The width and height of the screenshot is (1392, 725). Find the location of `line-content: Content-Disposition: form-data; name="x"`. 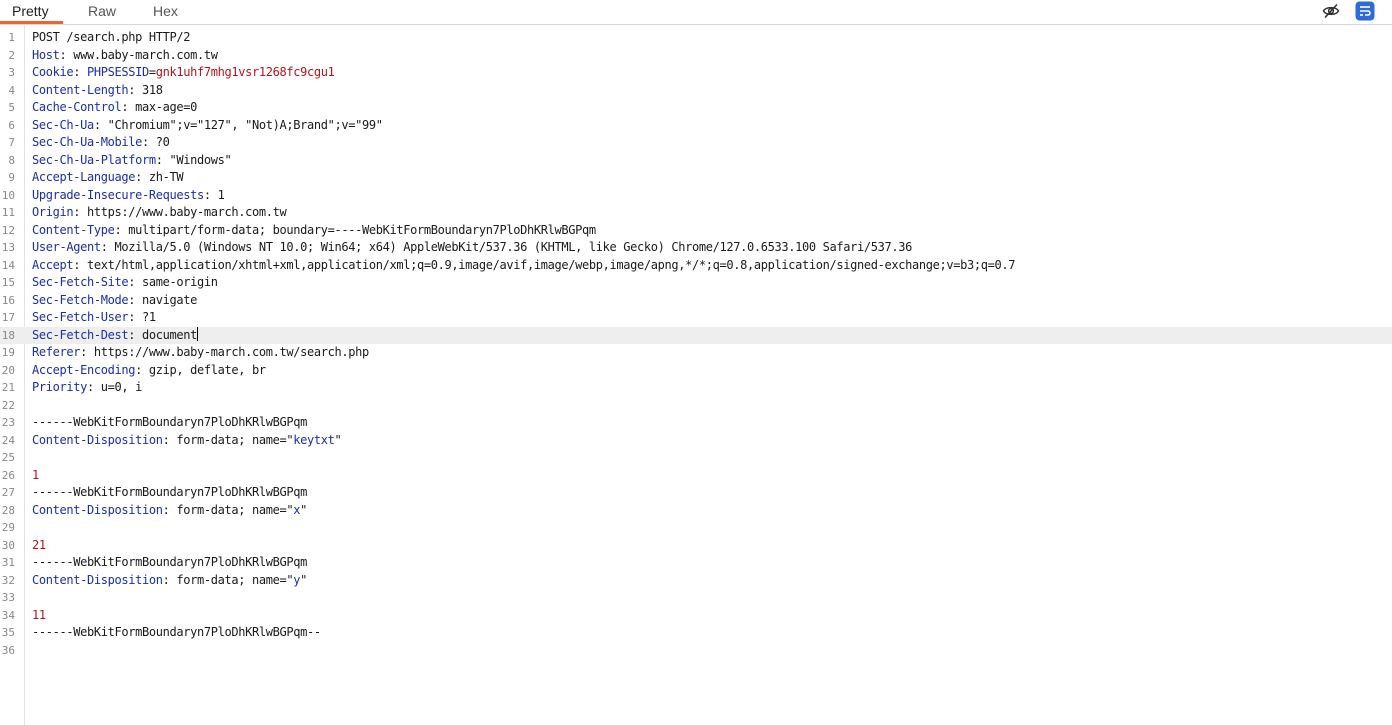

line-content: Content-Disposition: form-data; name="x" is located at coordinates (169, 511).